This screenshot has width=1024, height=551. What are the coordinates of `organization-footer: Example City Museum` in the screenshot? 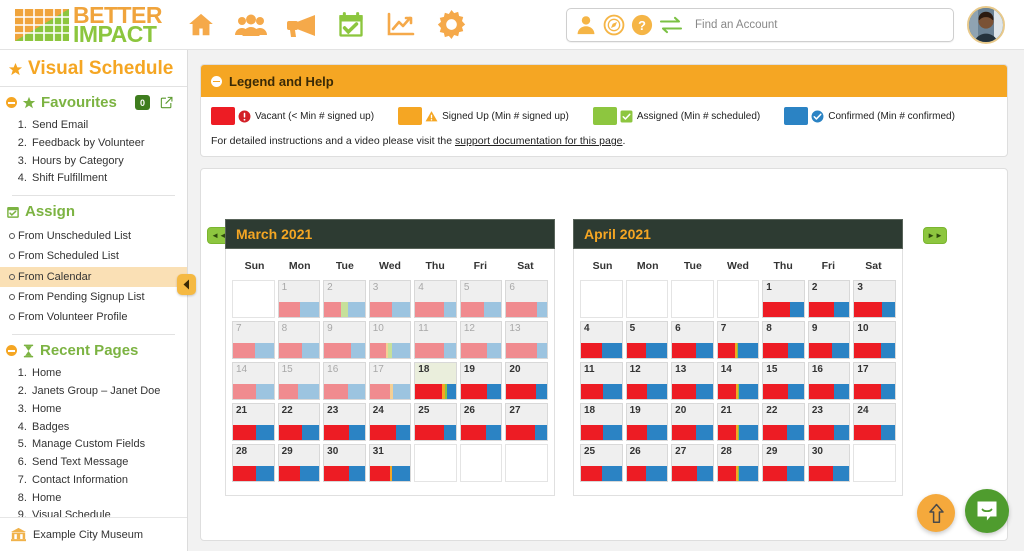 It's located at (93, 534).